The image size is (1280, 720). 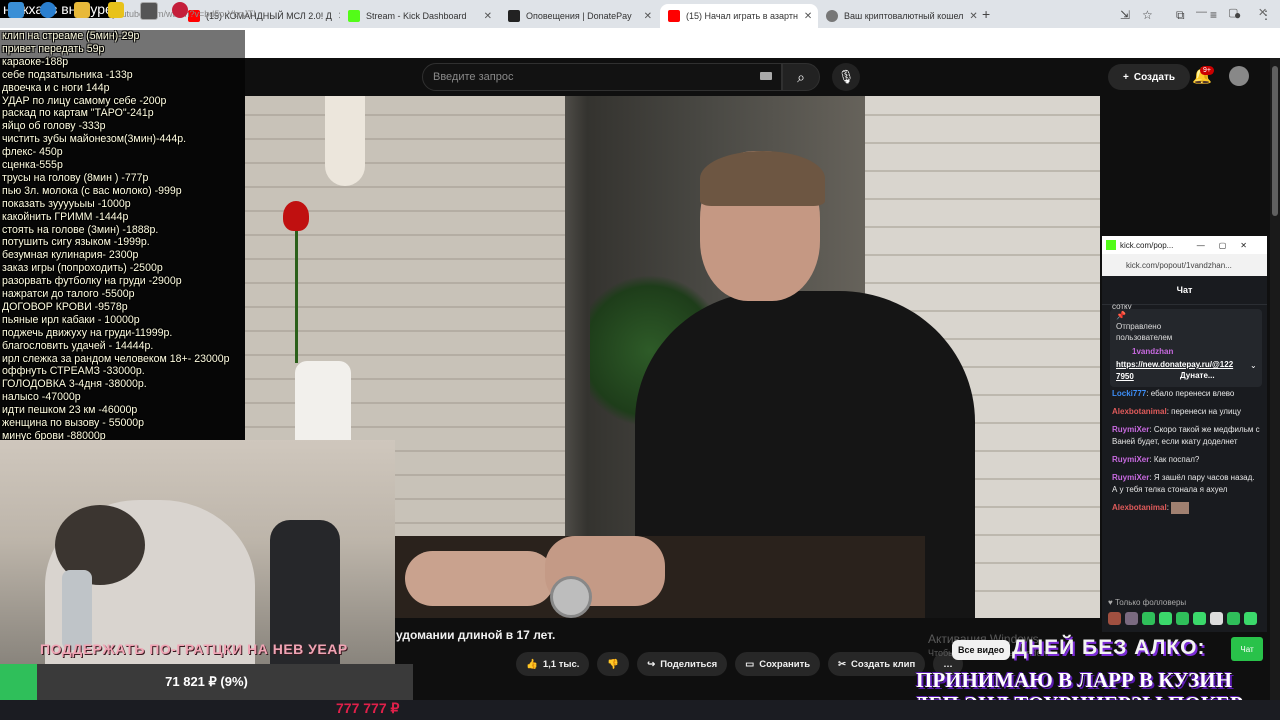 I want to click on app-icon, so click(x=116, y=10).